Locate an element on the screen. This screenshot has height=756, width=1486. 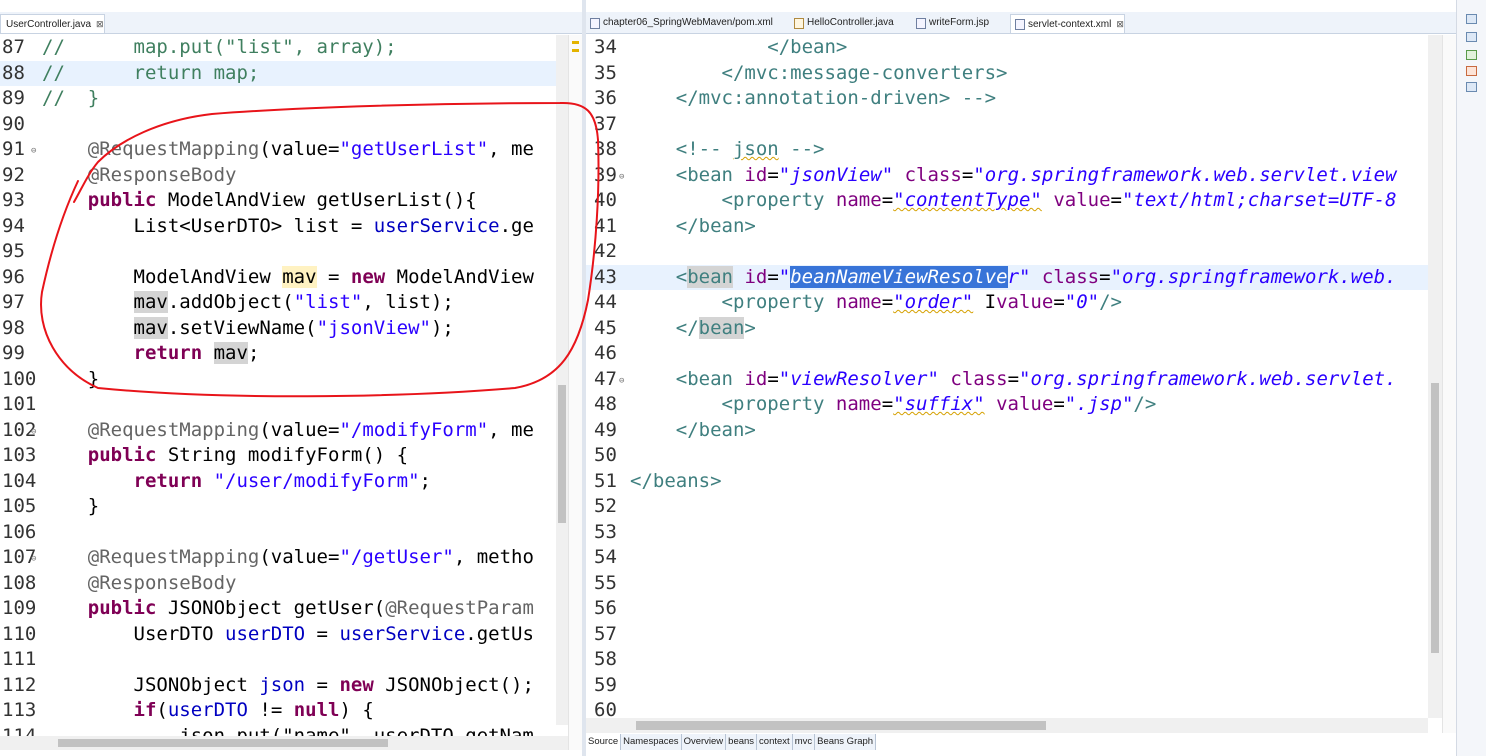
tab-pom-xml: chapter06_SpringWebMaven/pom.xml is located at coordinates (679, 23).